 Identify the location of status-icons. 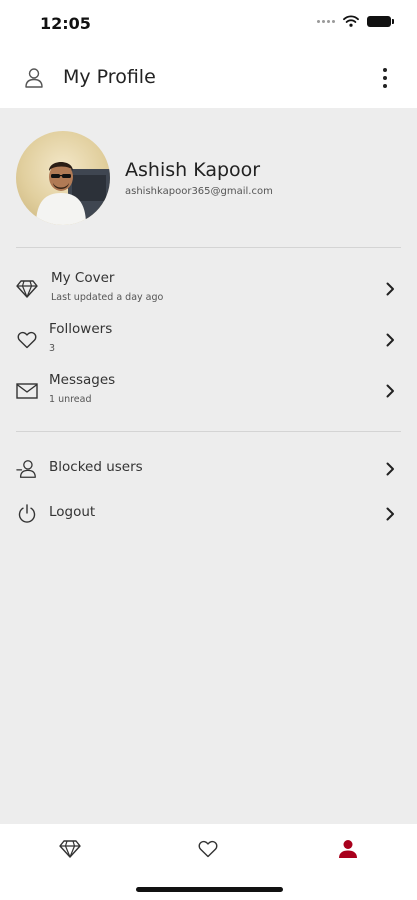
(355, 21).